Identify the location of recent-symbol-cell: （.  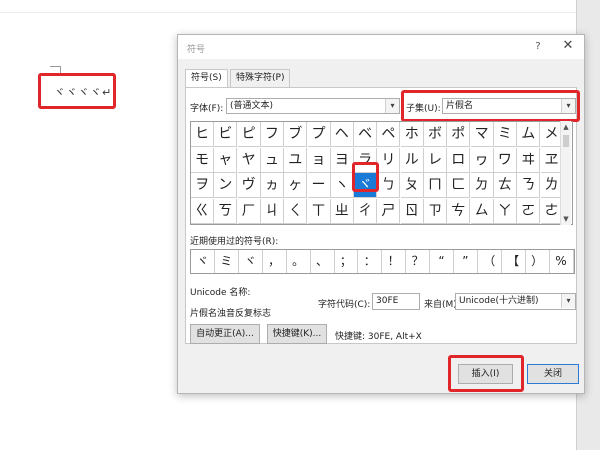
(490, 261).